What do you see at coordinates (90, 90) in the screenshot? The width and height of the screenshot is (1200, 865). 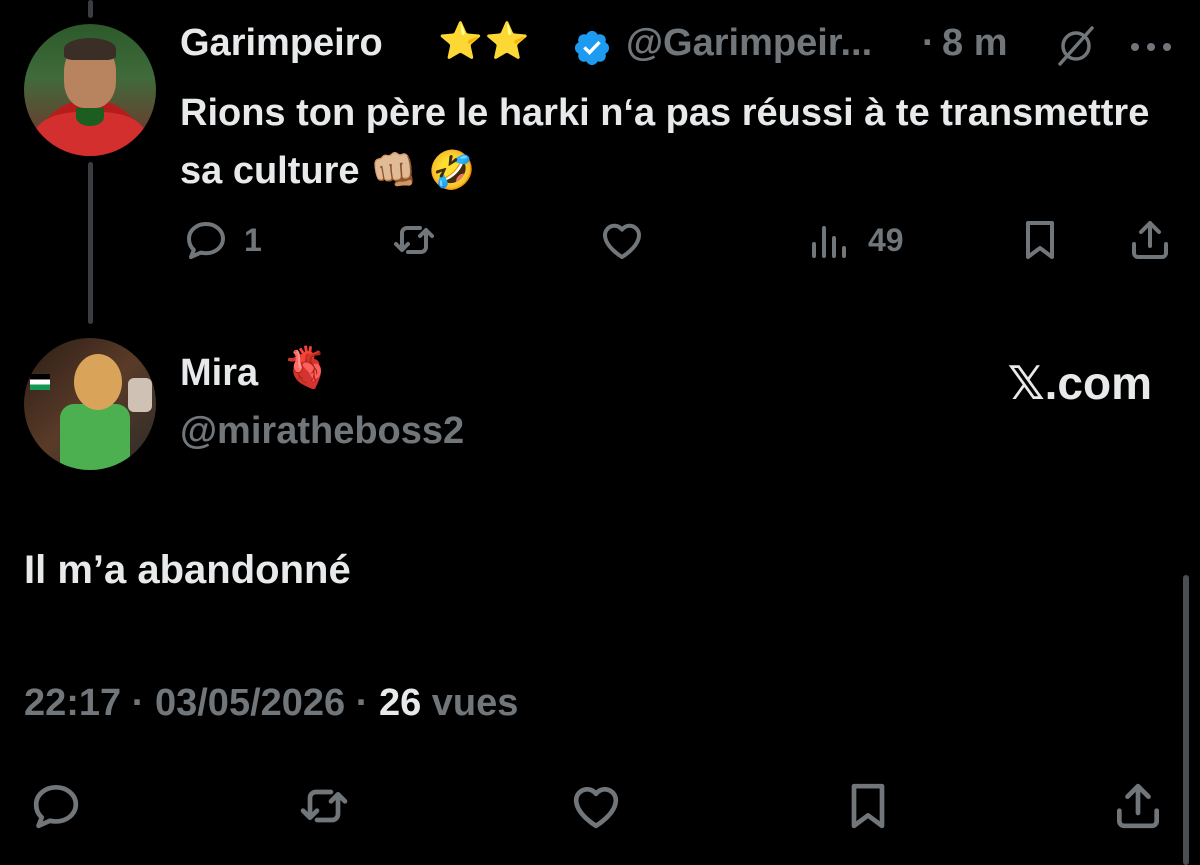 I see `avatar-garimpeiro` at bounding box center [90, 90].